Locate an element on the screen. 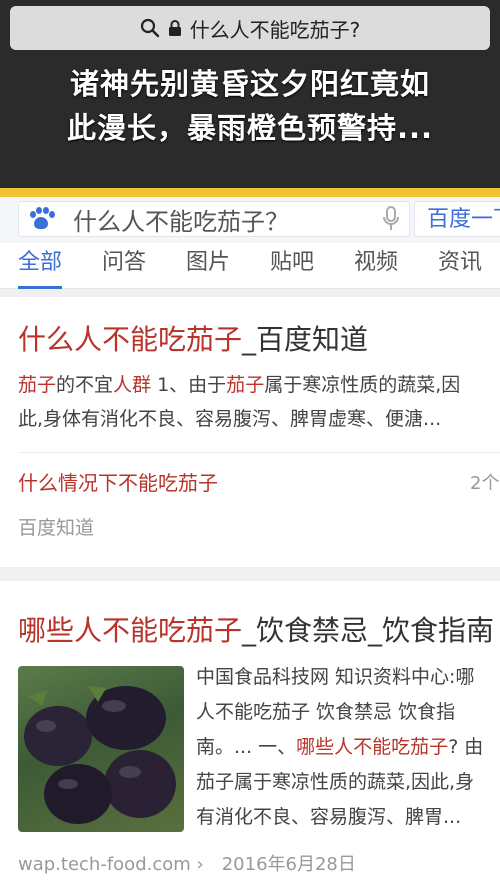  result-2-date: 2016年6月28日 is located at coordinates (288, 864).